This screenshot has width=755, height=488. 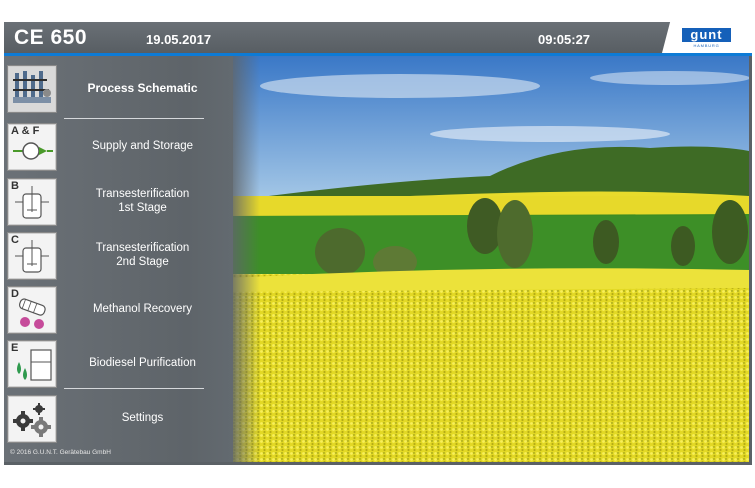 What do you see at coordinates (706, 45) in the screenshot?
I see `logo-subtext: HAMBURG` at bounding box center [706, 45].